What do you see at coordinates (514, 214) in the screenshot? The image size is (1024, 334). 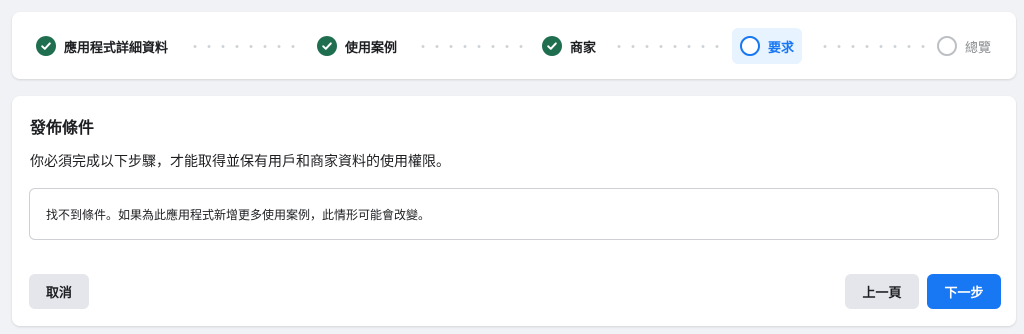 I see `empty-requirements-notice: 找不到條件。如果為此應用程式新增更多使用案例，此情形可能會改變。` at bounding box center [514, 214].